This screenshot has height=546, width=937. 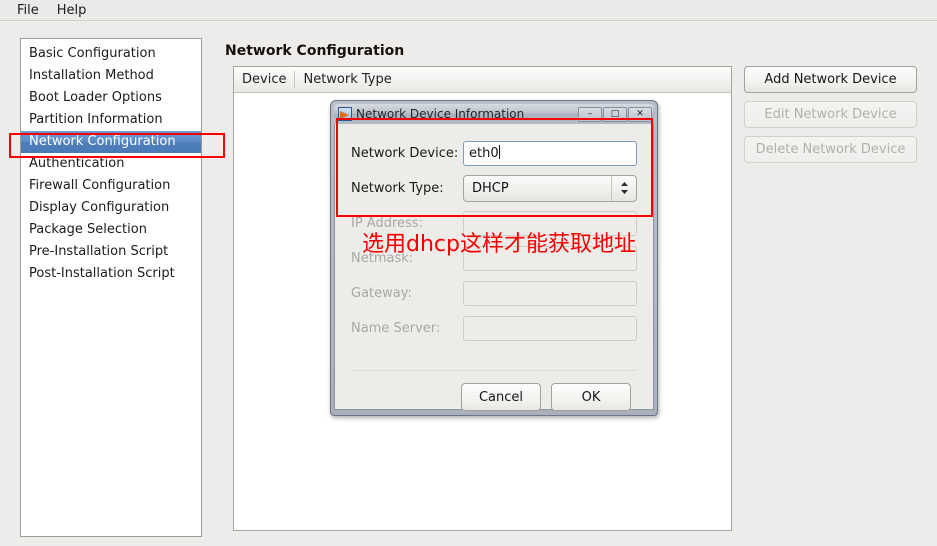 I want to click on netmask-label: Netmask:, so click(x=382, y=258).